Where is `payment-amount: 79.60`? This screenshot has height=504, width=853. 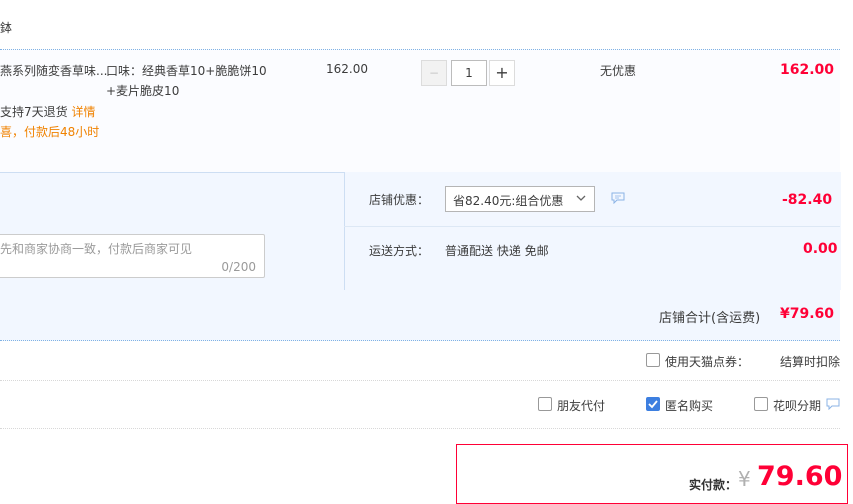
payment-amount: 79.60 is located at coordinates (800, 476).